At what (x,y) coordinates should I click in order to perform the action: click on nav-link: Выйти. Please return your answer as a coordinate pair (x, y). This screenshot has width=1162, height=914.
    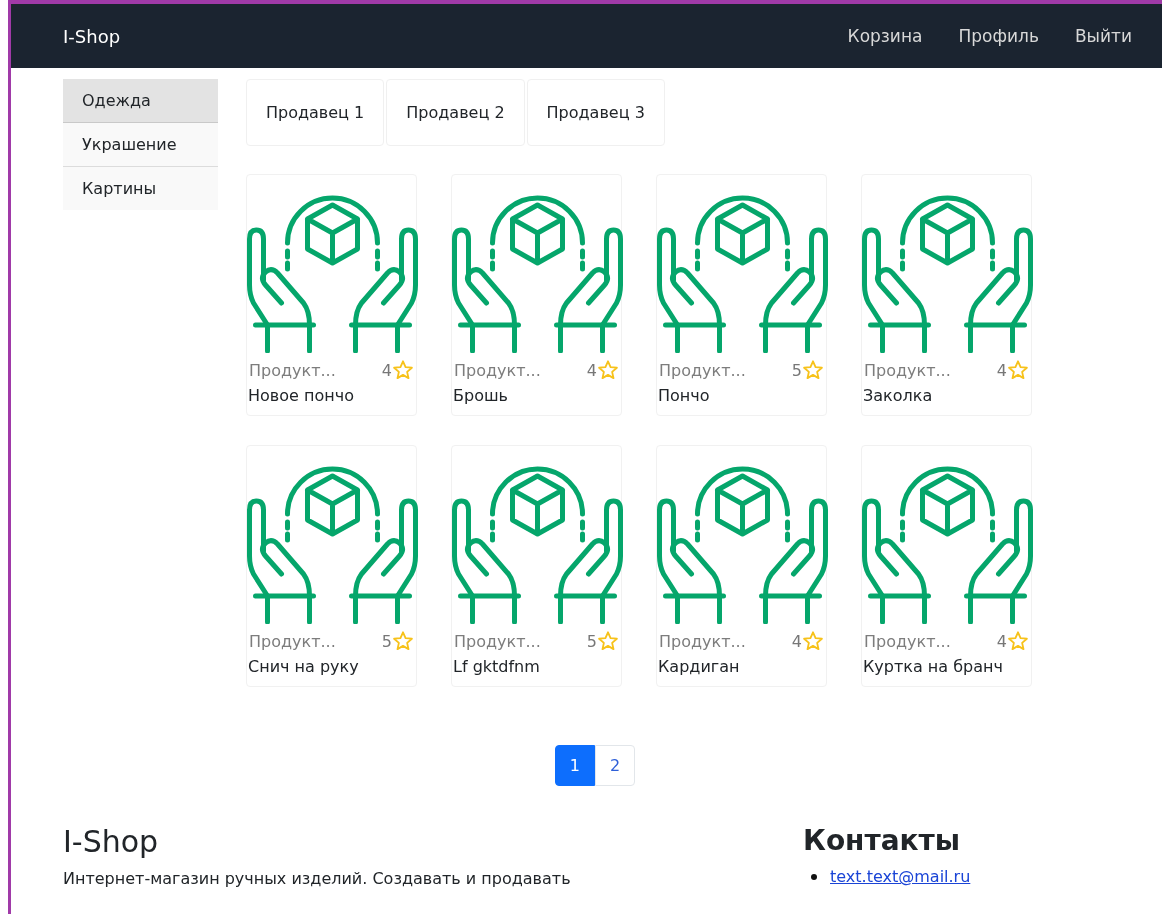
    Looking at the image, I should click on (1103, 36).